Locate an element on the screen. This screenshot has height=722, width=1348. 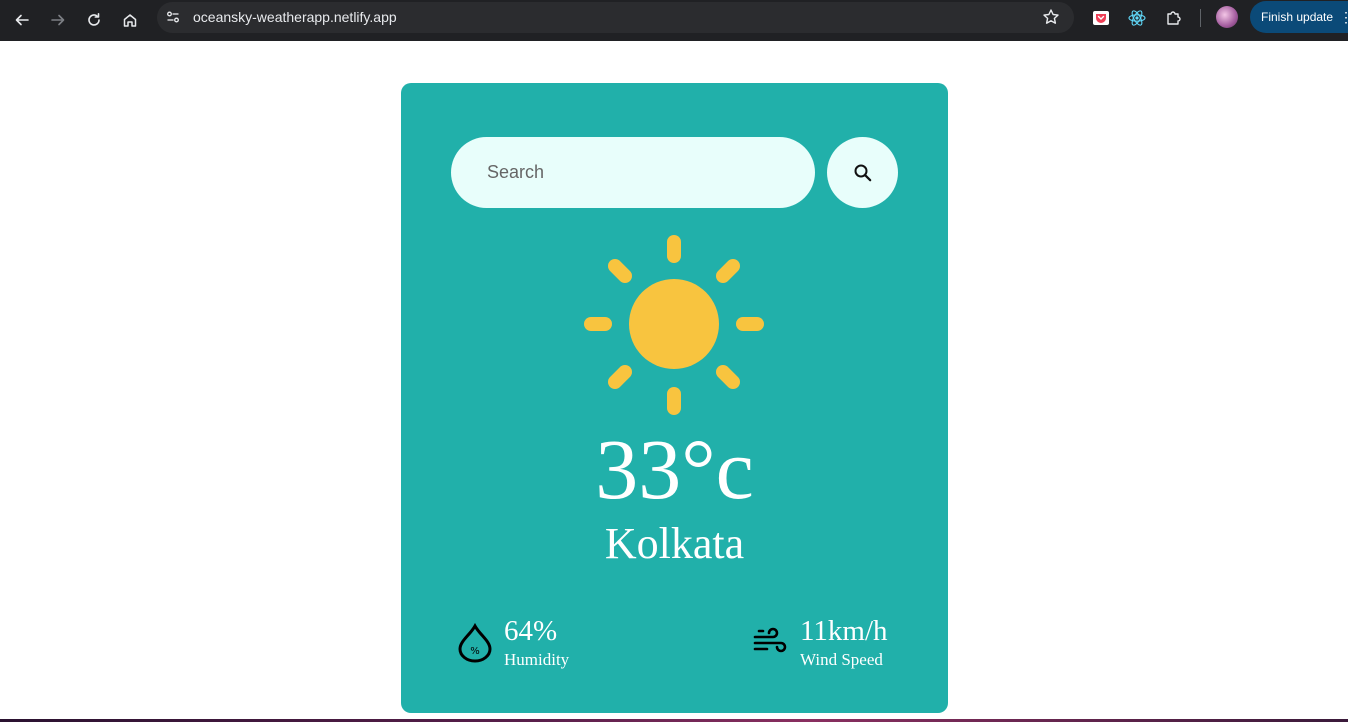
arrow-left-icon is located at coordinates (22, 20).